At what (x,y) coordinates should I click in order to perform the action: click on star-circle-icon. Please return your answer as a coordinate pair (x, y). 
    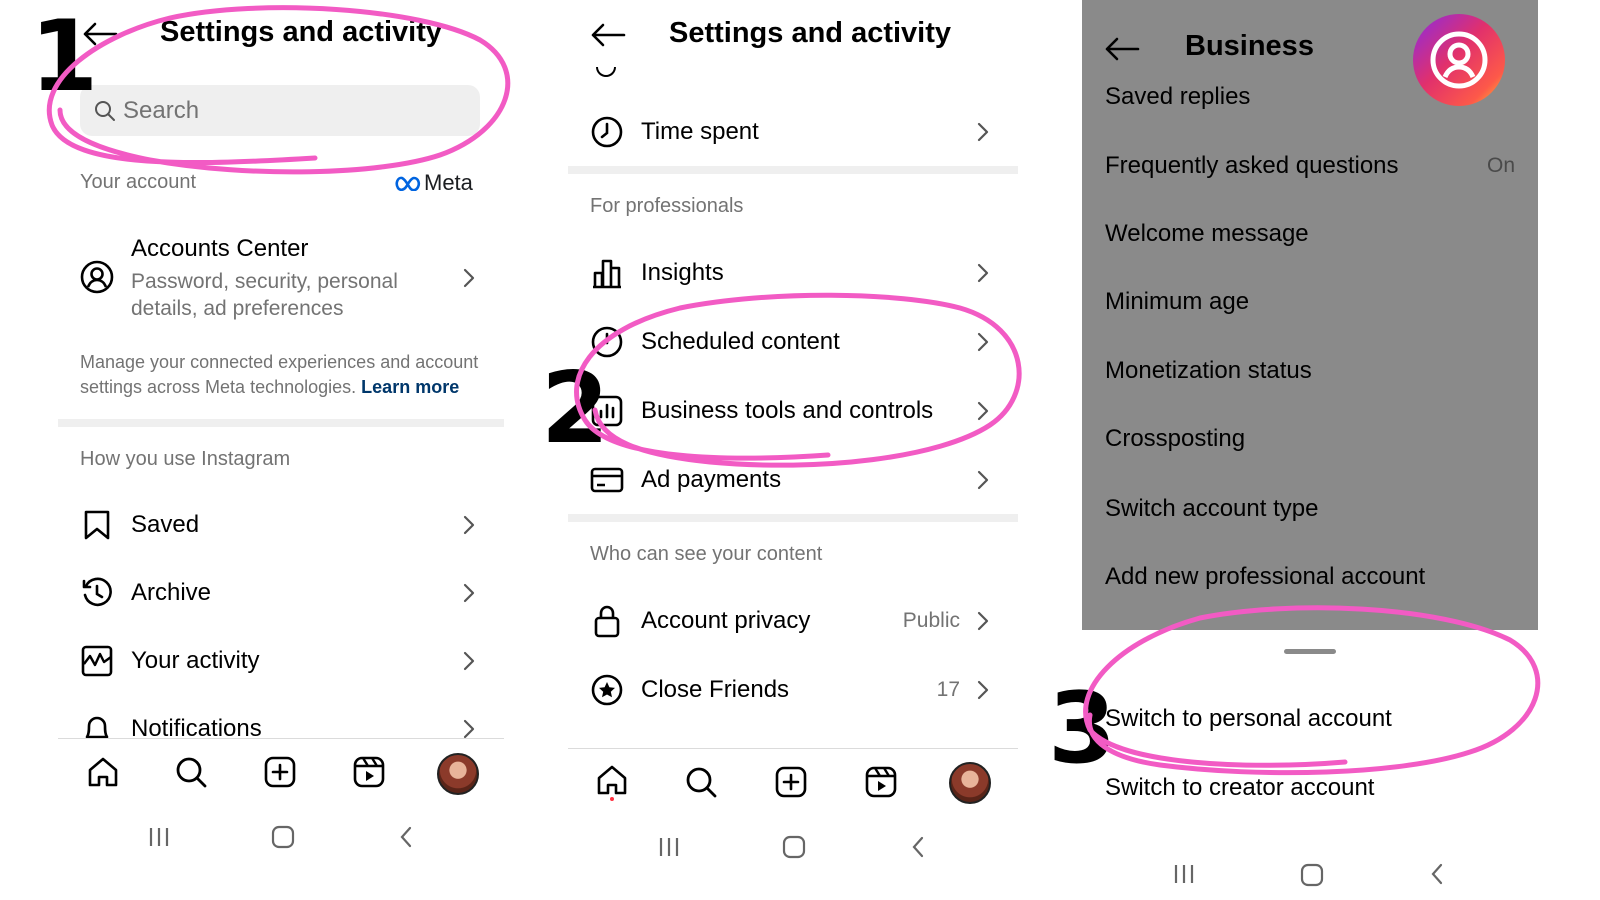
    Looking at the image, I should click on (607, 690).